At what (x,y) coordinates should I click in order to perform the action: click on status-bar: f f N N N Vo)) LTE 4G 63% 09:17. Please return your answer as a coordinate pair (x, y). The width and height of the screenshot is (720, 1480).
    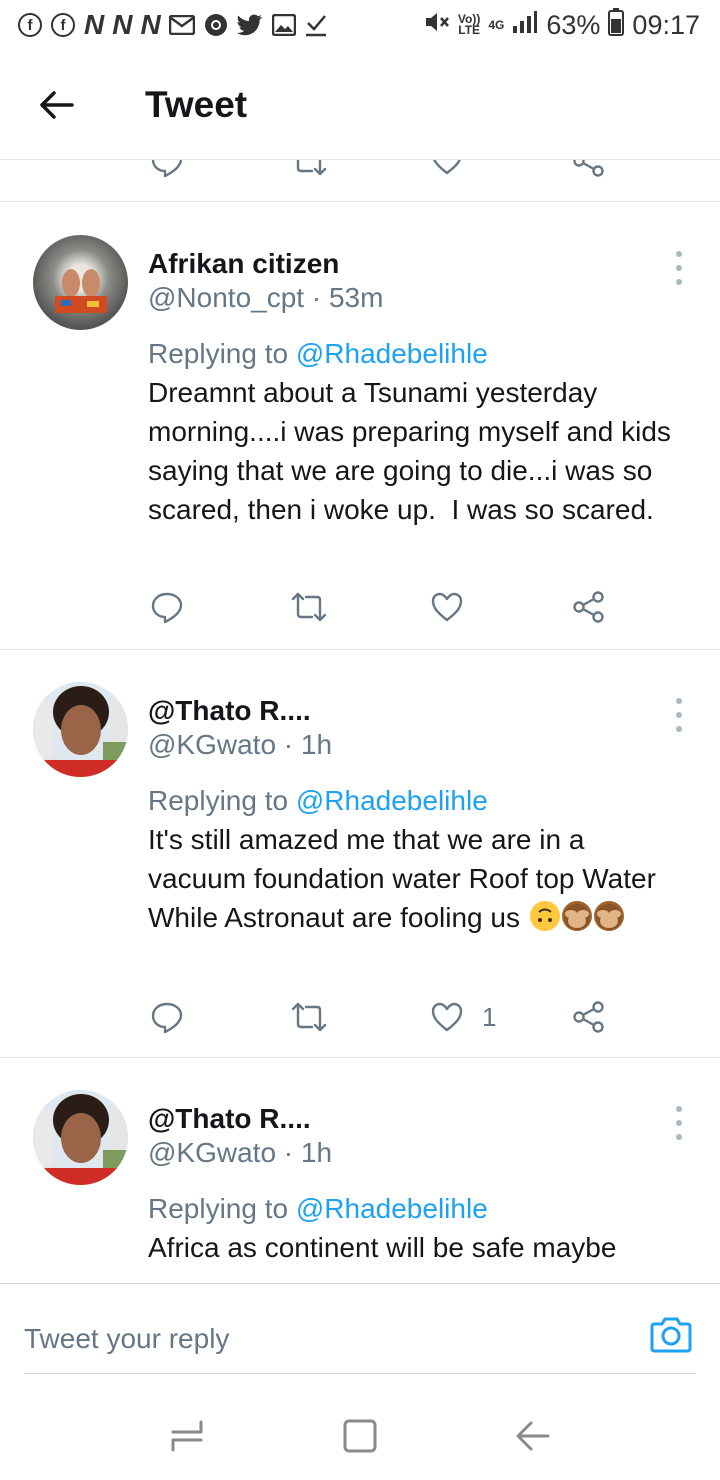
    Looking at the image, I should click on (360, 25).